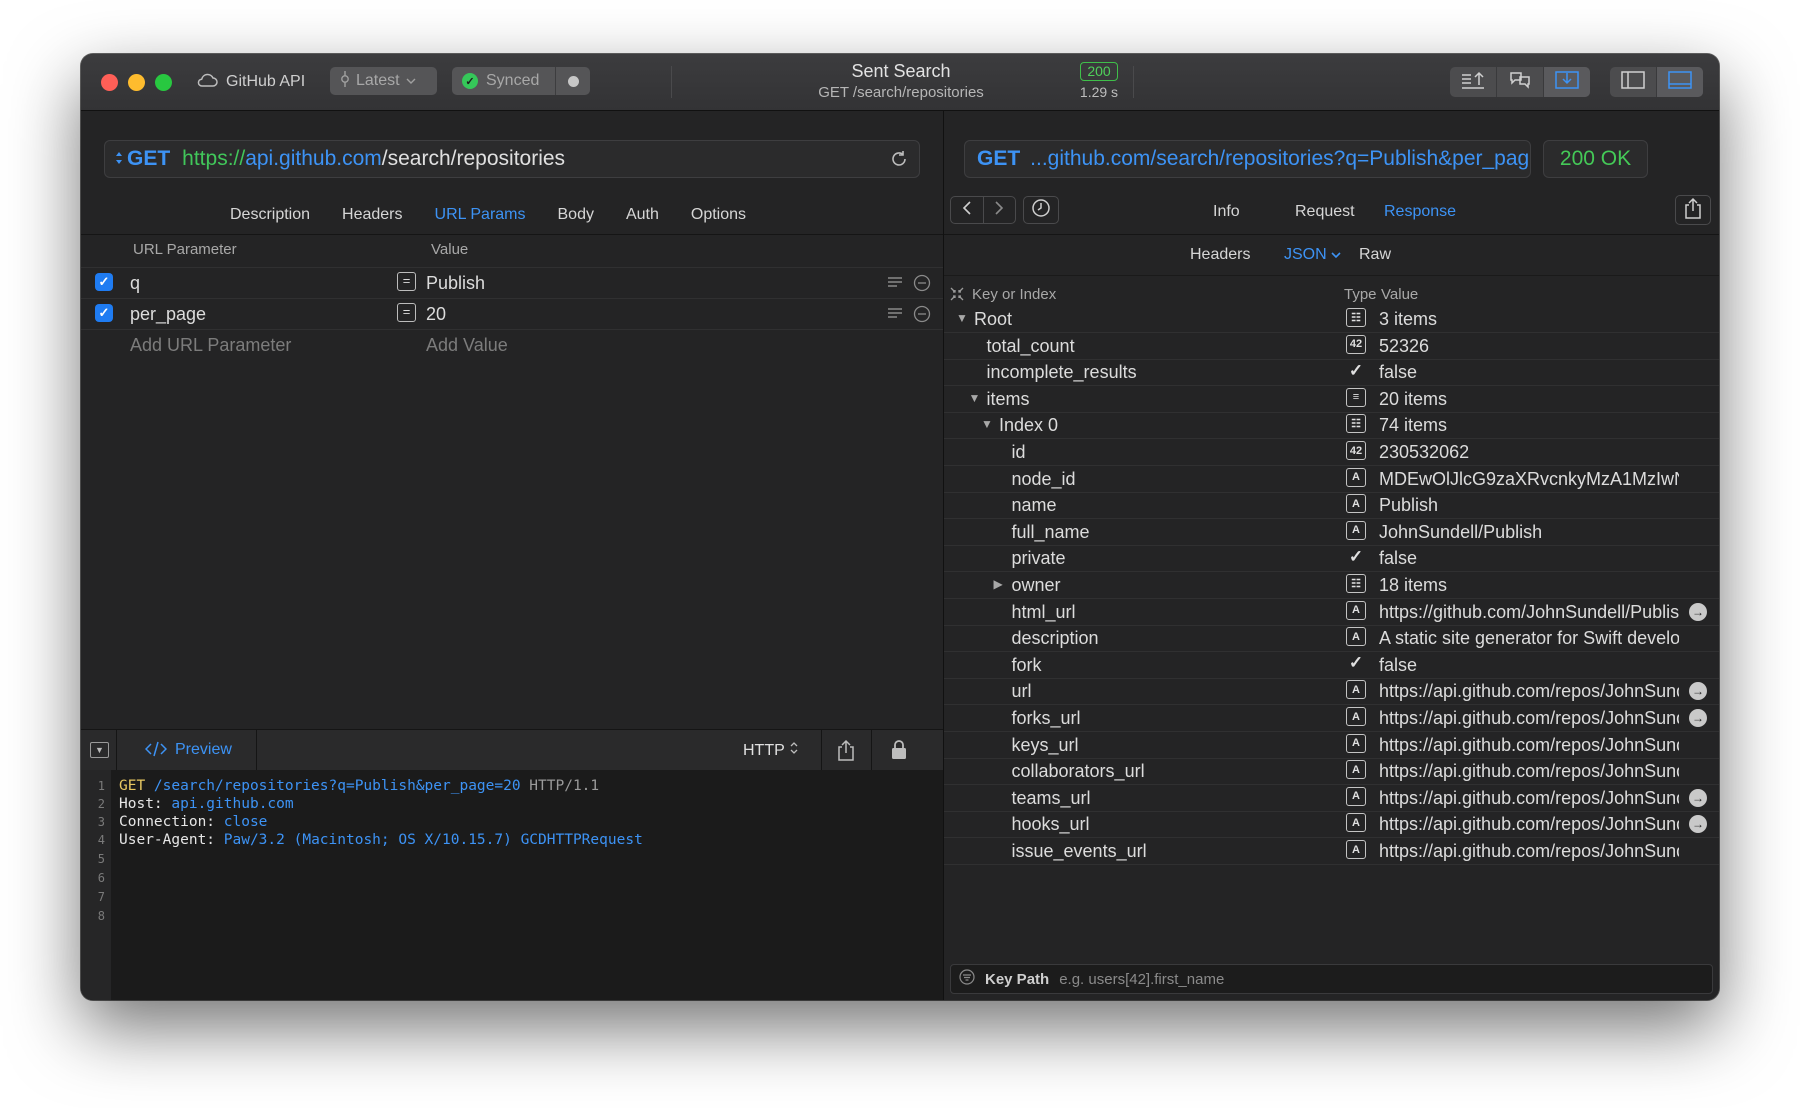 Image resolution: width=1800 pixels, height=1108 pixels. Describe the element at coordinates (899, 752) in the screenshot. I see `lock-icon` at that location.